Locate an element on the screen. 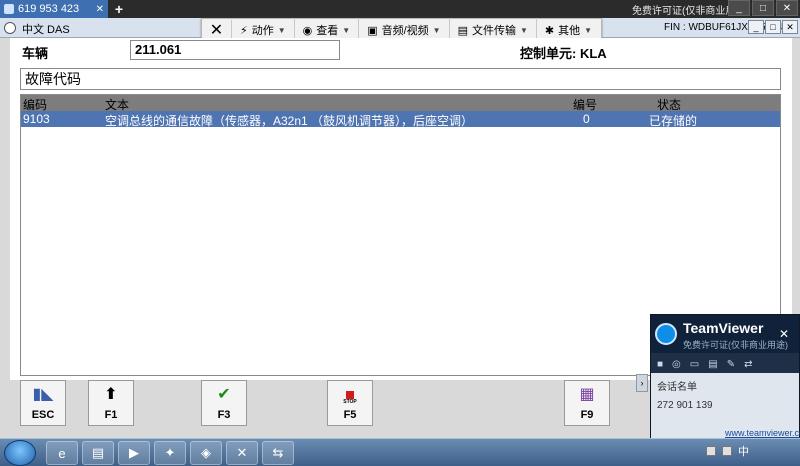 Image resolution: width=800 pixels, height=466 pixels. file-transfer-icon: ⇄ is located at coordinates (748, 364).